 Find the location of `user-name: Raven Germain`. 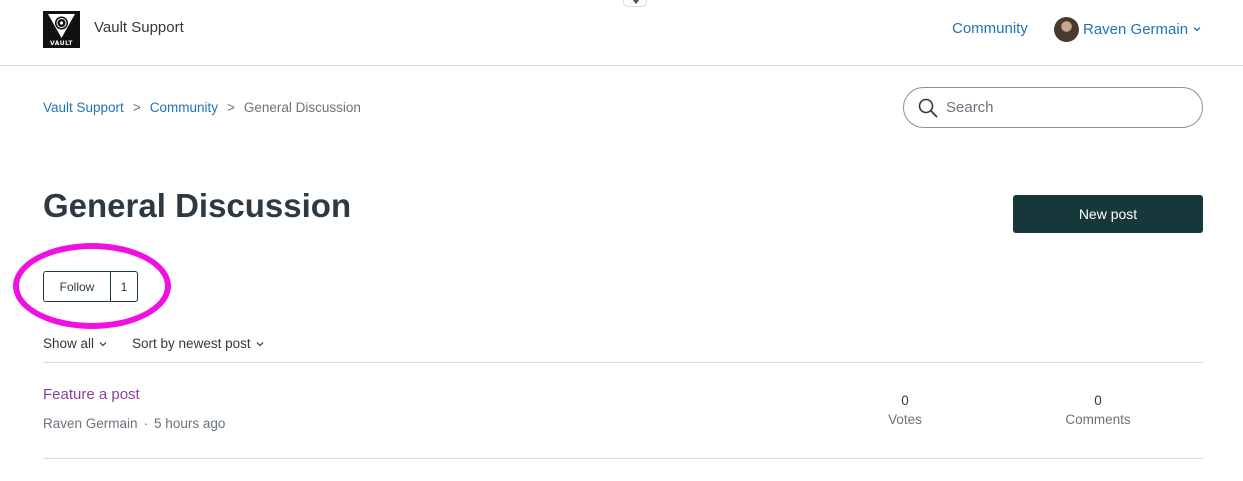

user-name: Raven Germain is located at coordinates (1136, 29).